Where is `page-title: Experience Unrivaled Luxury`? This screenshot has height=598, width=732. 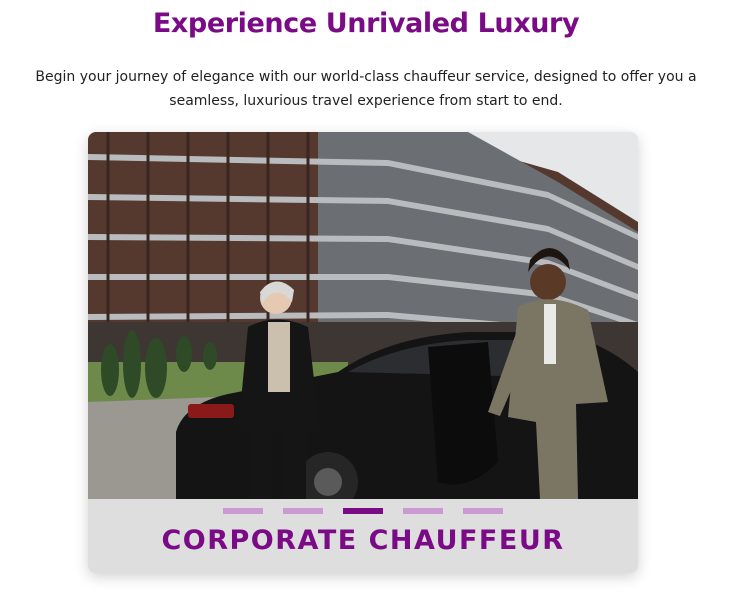
page-title: Experience Unrivaled Luxury is located at coordinates (366, 23).